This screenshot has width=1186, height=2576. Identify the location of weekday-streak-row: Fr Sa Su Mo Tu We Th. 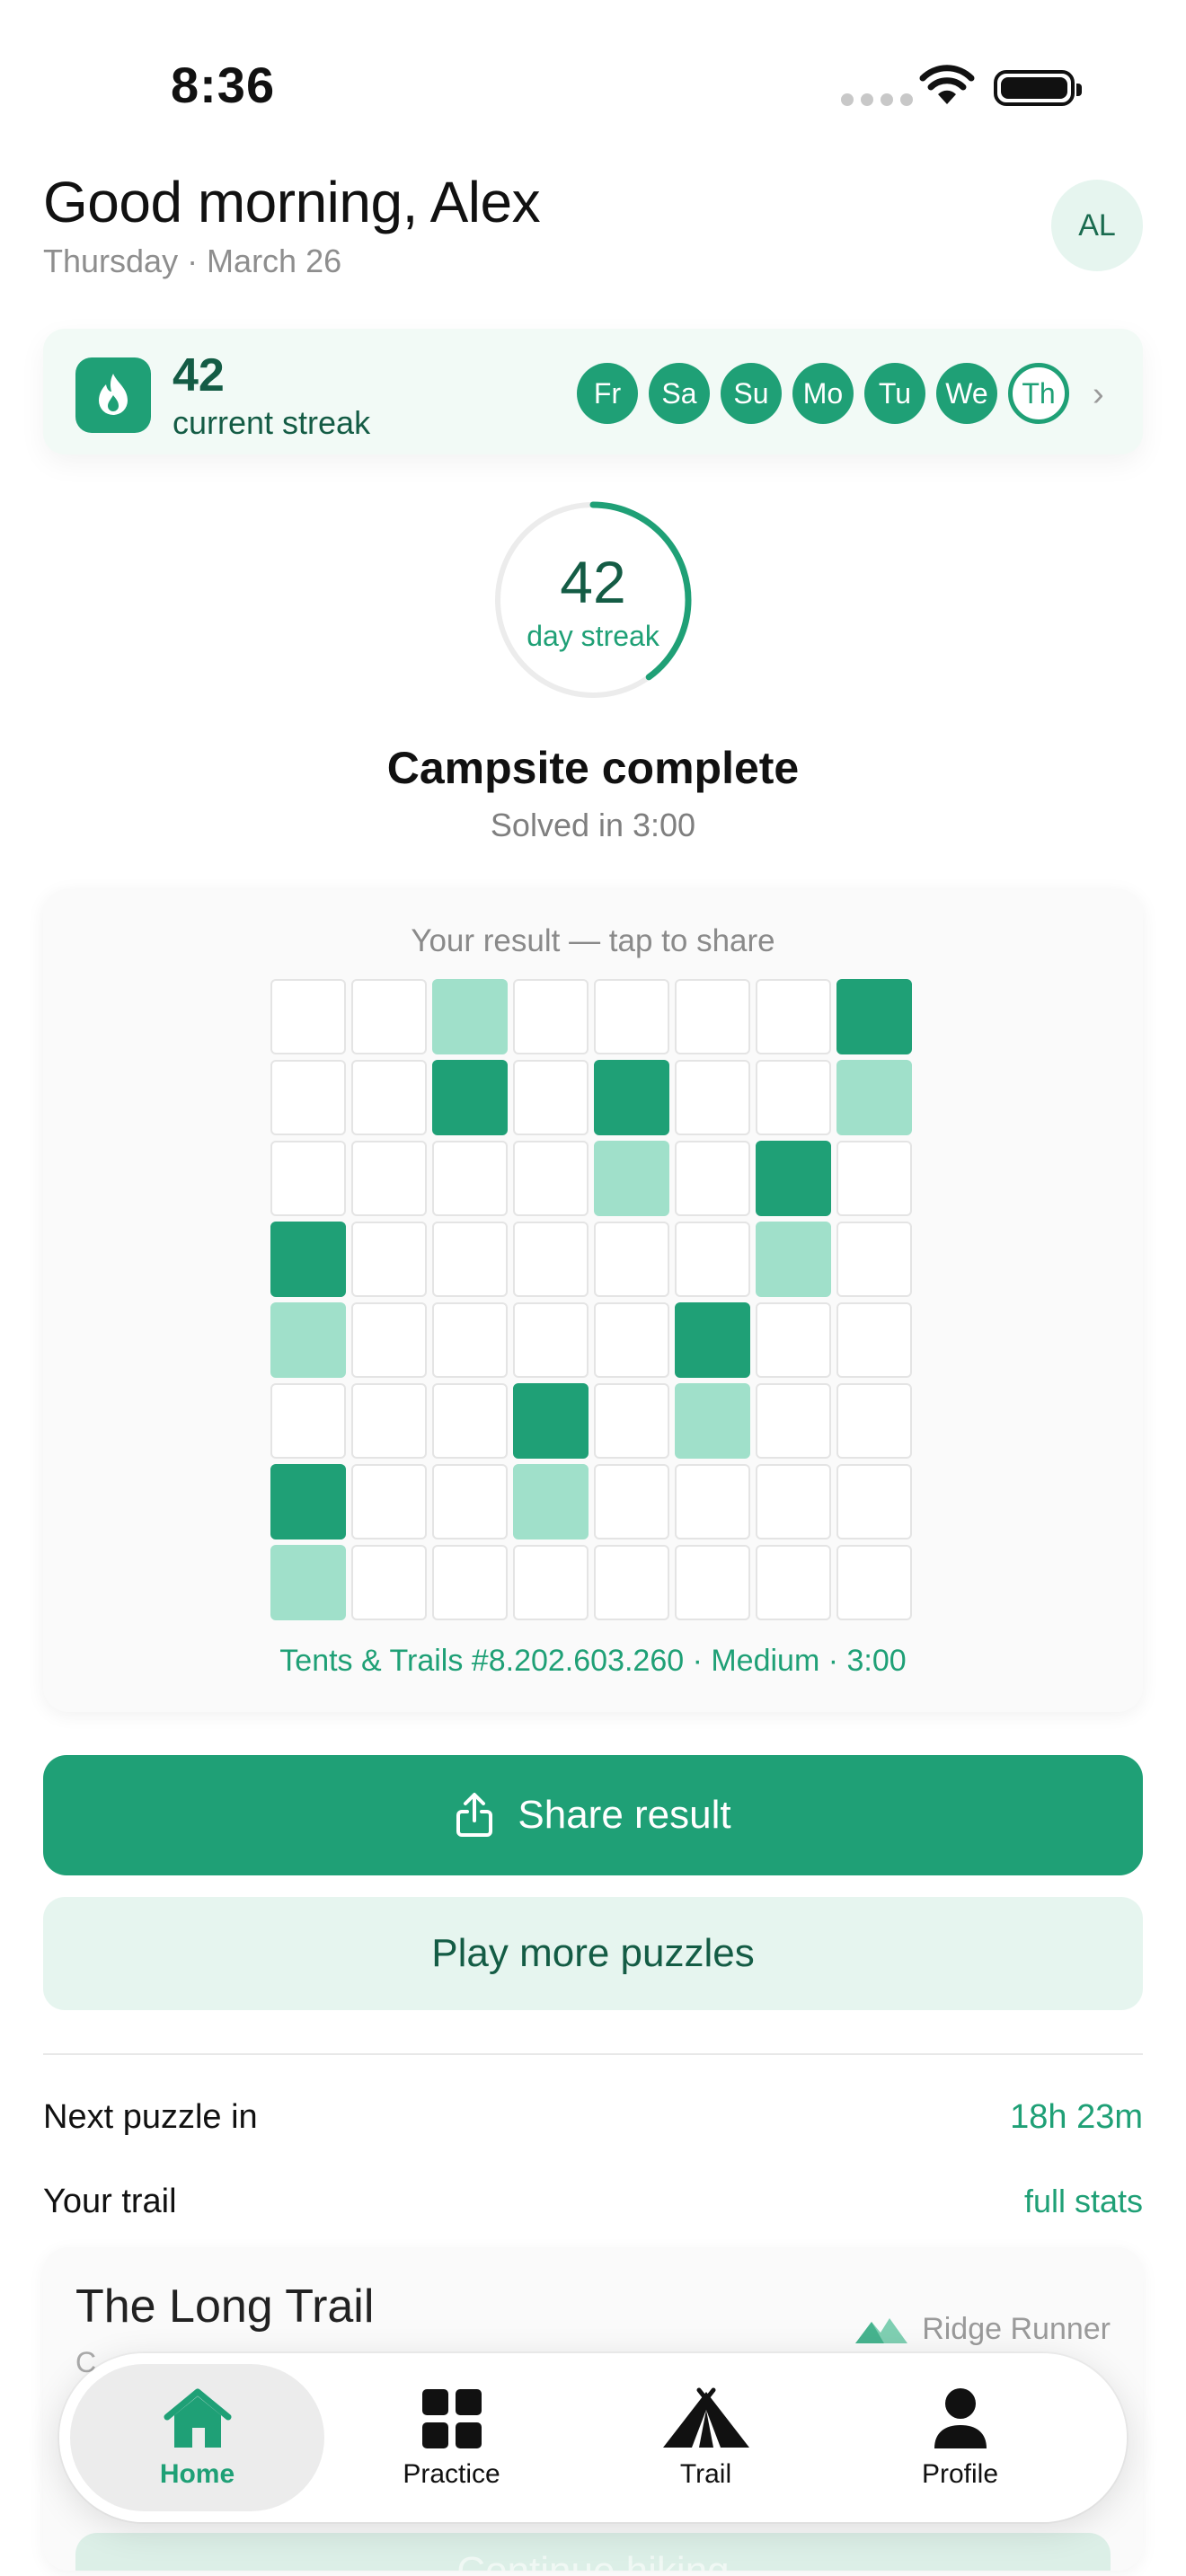
(823, 393).